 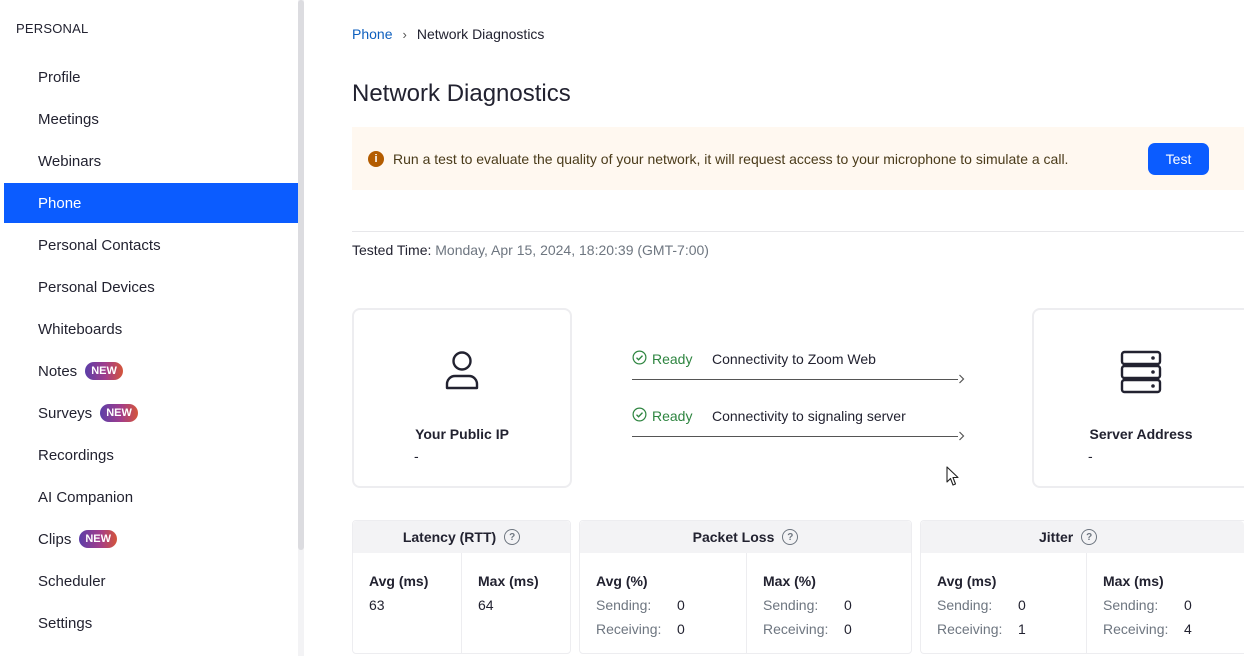 What do you see at coordinates (52, 28) in the screenshot?
I see `sidebar-section-title: PERSONAL` at bounding box center [52, 28].